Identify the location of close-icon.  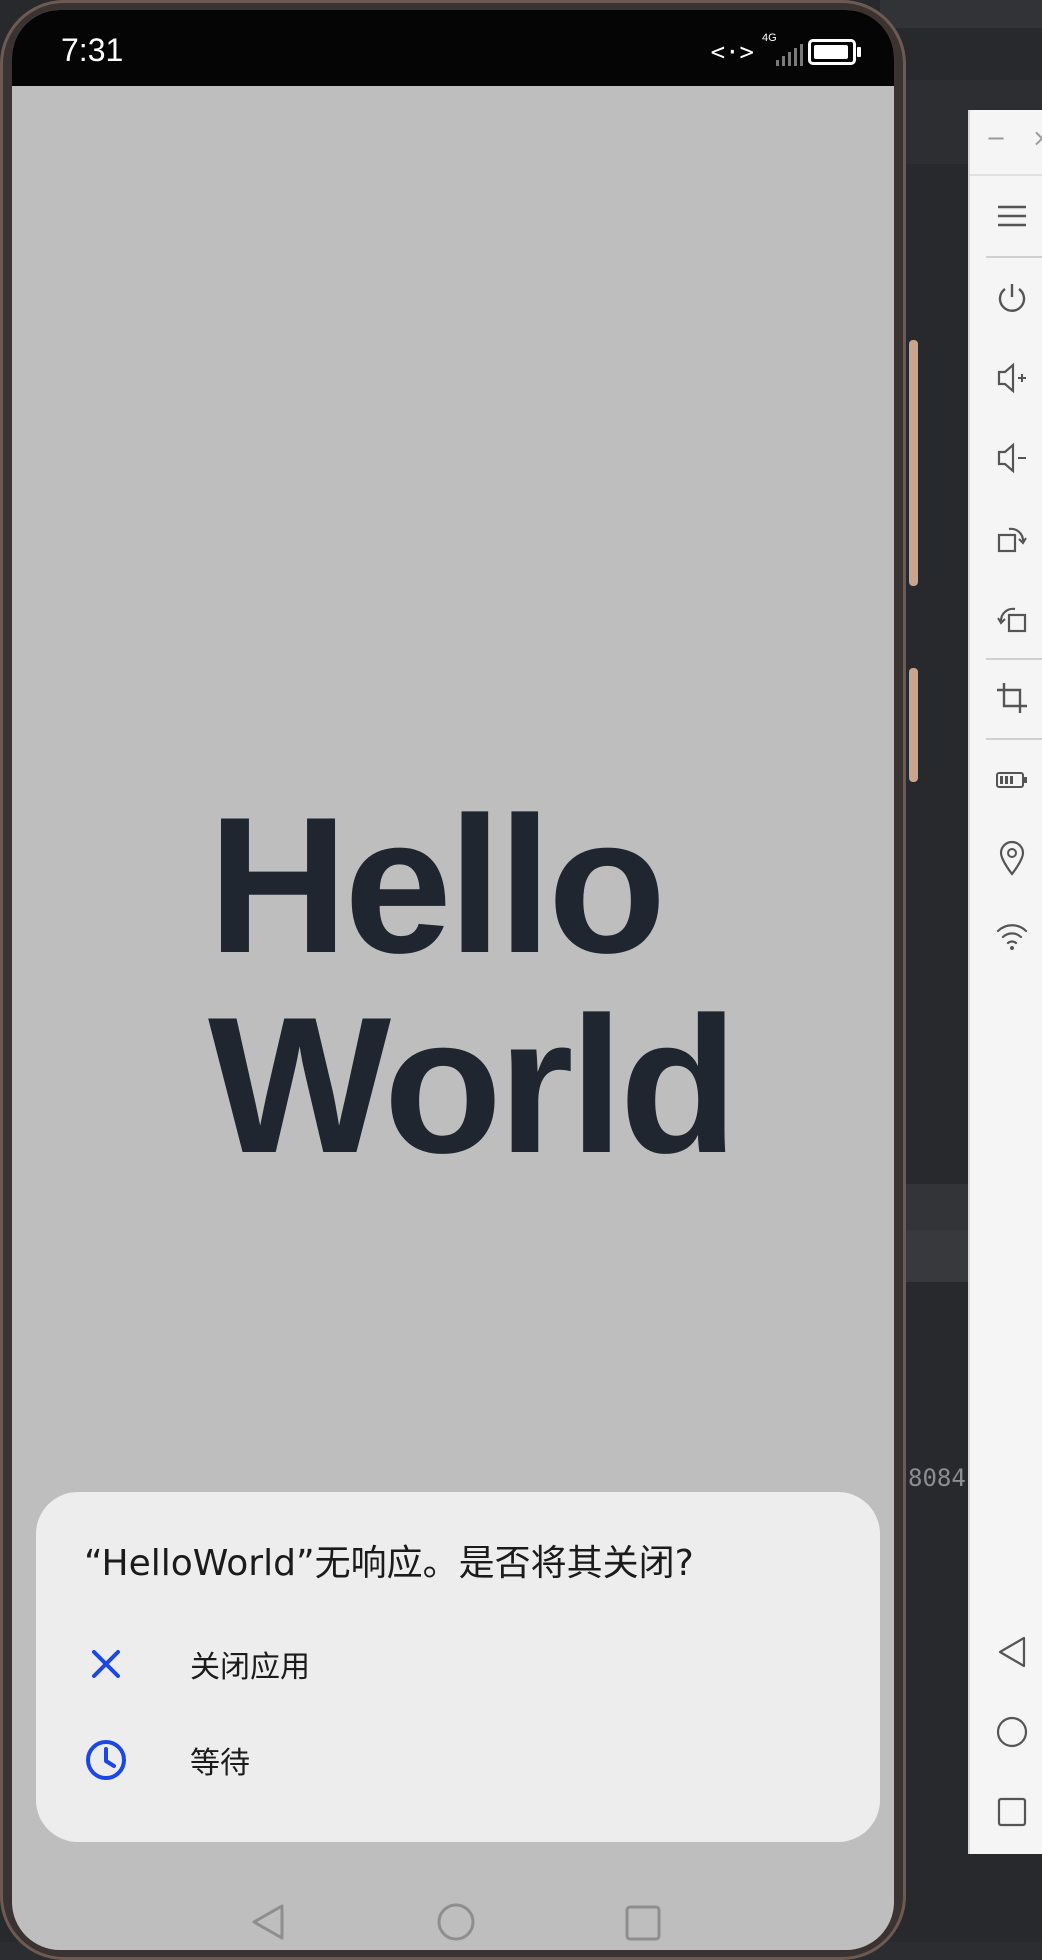
(106, 1664).